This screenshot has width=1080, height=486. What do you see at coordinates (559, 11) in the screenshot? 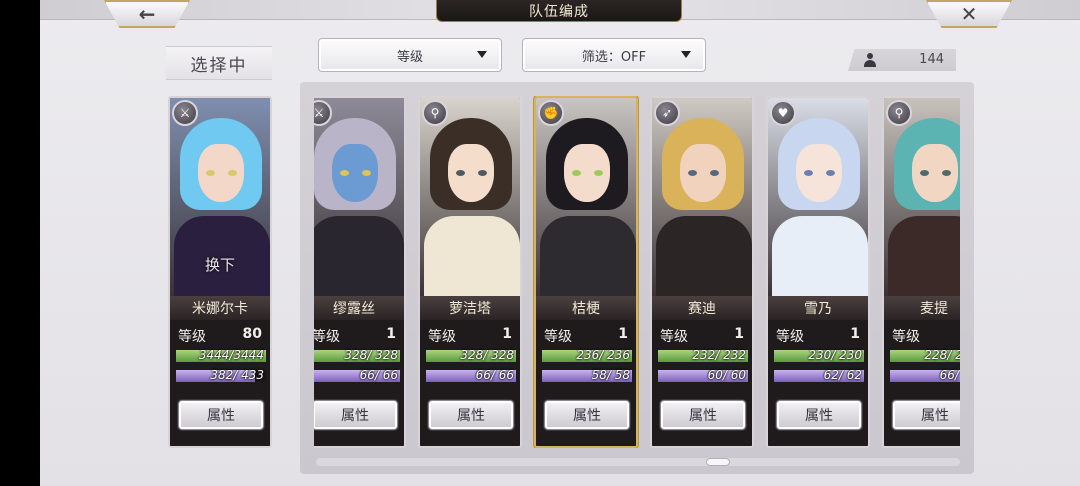
I see `page-title: 队伍编成` at bounding box center [559, 11].